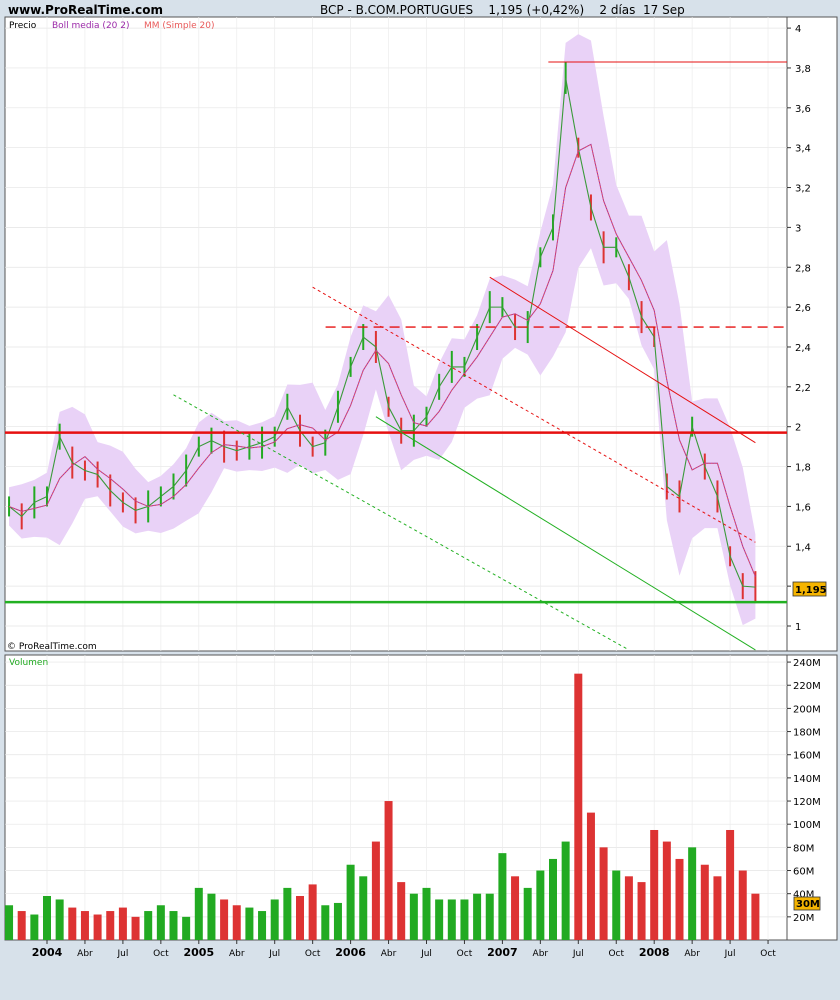  I want to click on volume-tick-label: 200M, so click(807, 709).